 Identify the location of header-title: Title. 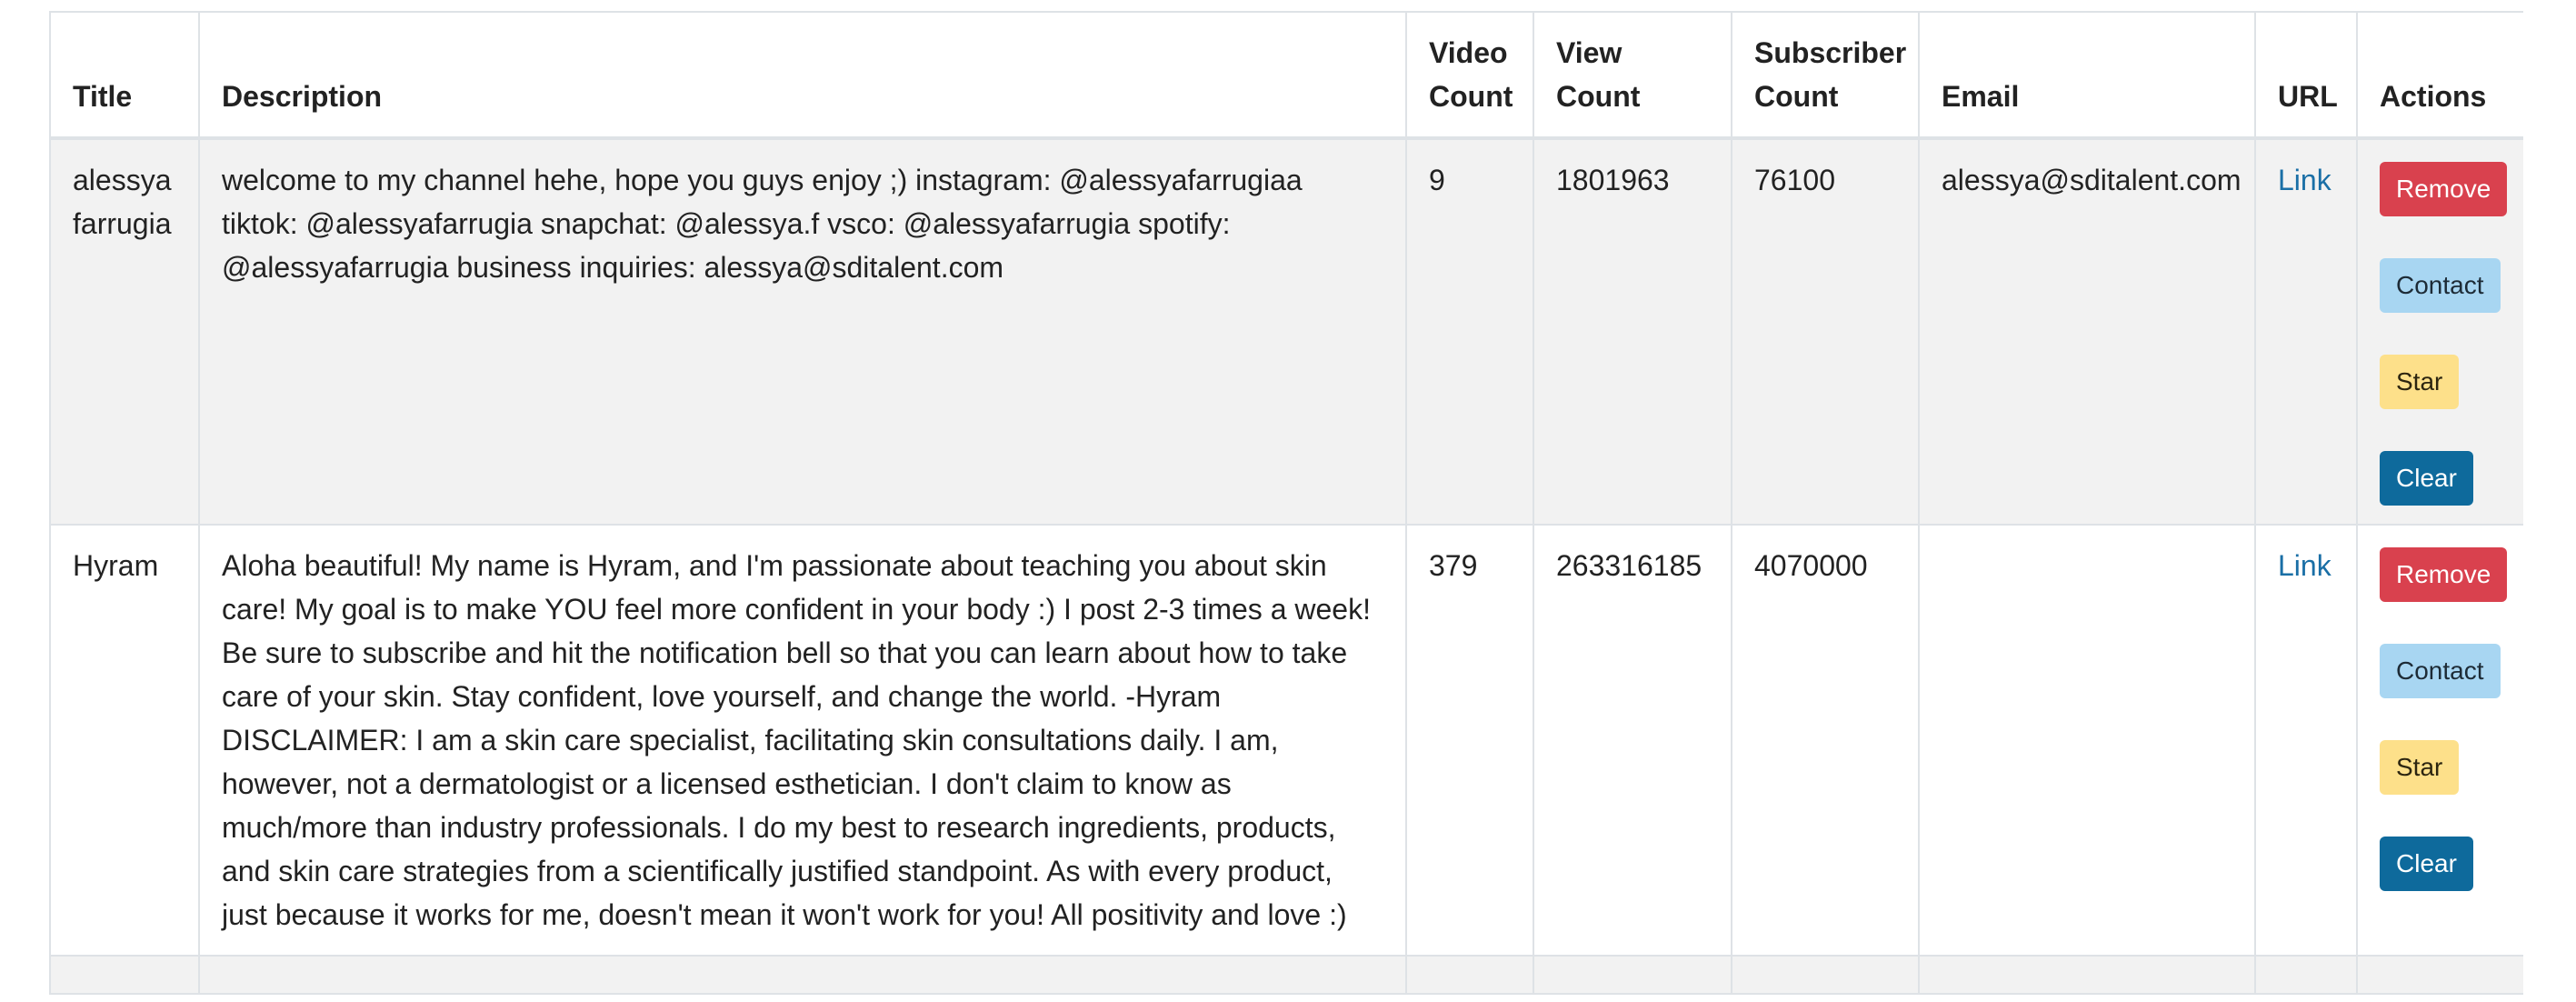
(124, 75).